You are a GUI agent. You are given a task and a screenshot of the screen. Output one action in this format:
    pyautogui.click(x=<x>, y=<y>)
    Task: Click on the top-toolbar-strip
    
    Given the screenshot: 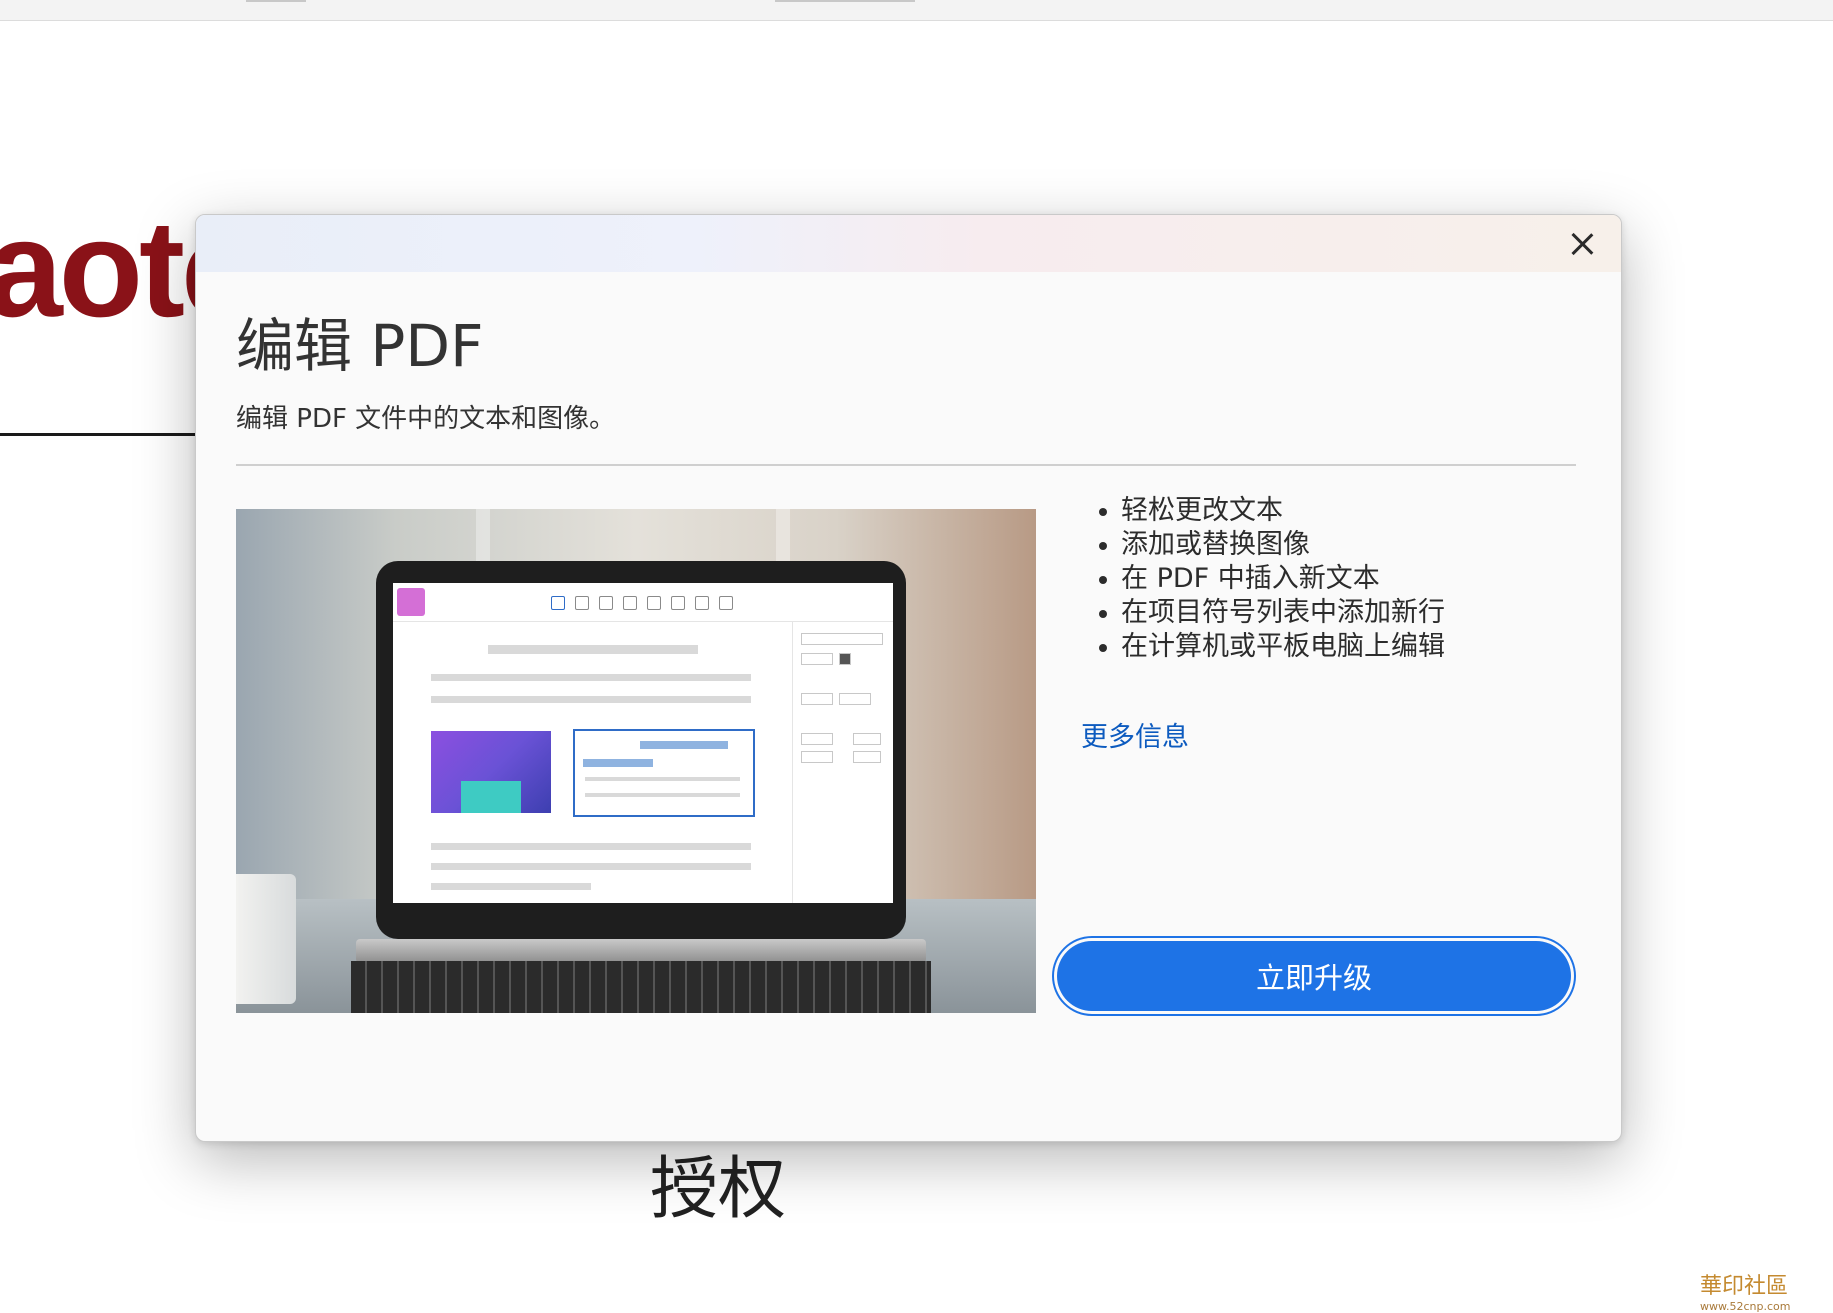 What is the action you would take?
    pyautogui.click(x=916, y=10)
    